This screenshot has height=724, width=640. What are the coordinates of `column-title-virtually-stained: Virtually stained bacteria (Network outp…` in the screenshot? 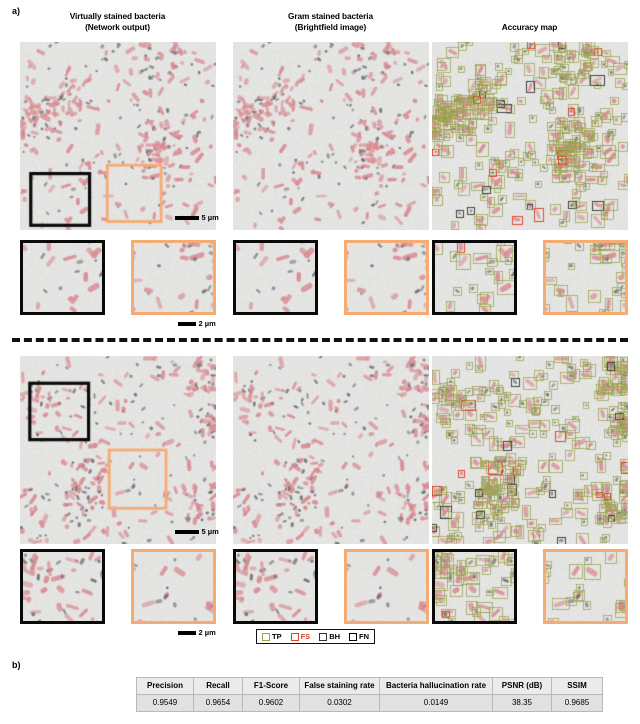 It's located at (117, 22).